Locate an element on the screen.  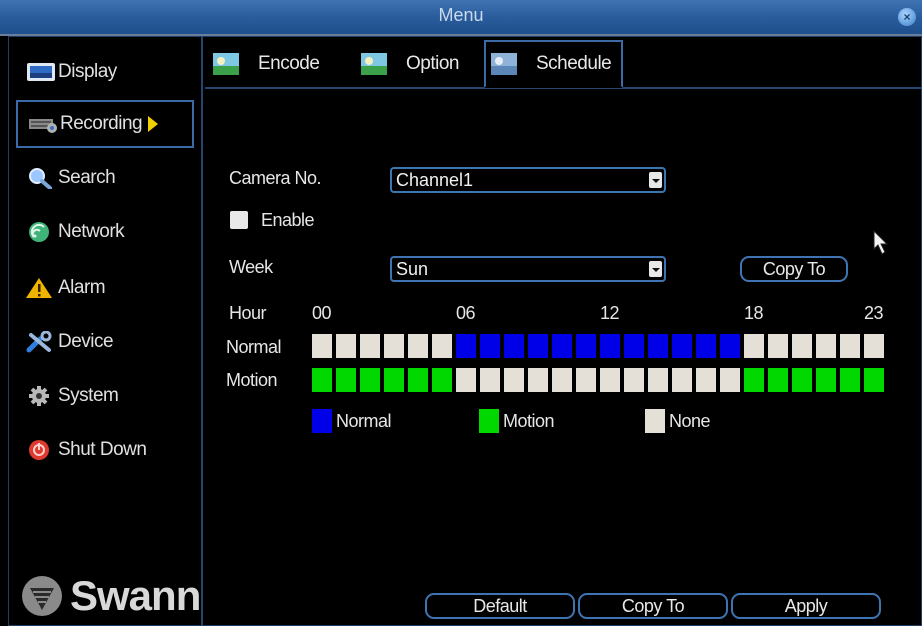
copy-to-day-button: Copy To is located at coordinates (794, 269).